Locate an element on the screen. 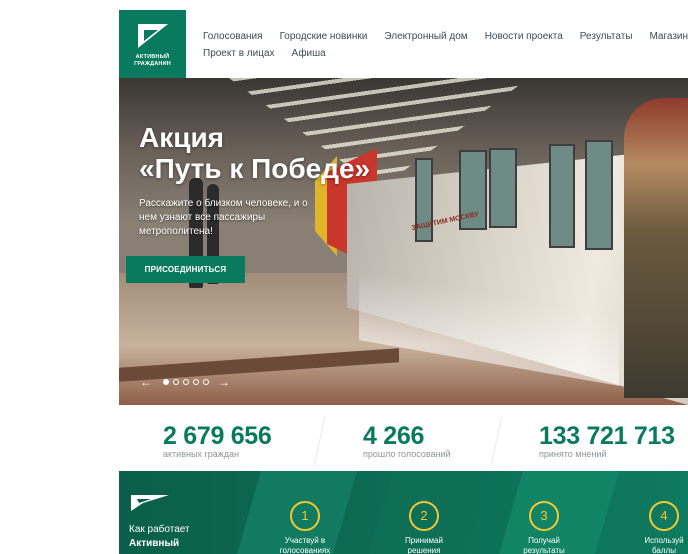 This screenshot has height=554, width=688. how-title-line1: Как работает is located at coordinates (159, 529).